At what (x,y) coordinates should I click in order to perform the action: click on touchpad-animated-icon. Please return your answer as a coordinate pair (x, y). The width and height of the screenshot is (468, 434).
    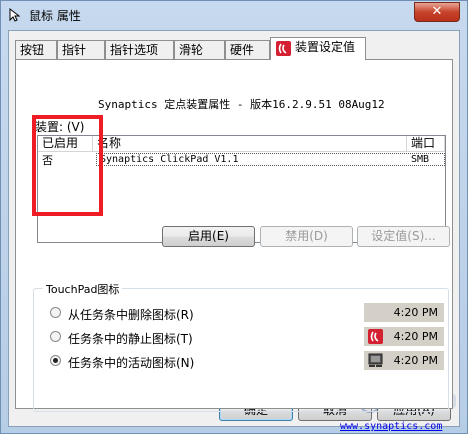
    Looking at the image, I should click on (375, 360).